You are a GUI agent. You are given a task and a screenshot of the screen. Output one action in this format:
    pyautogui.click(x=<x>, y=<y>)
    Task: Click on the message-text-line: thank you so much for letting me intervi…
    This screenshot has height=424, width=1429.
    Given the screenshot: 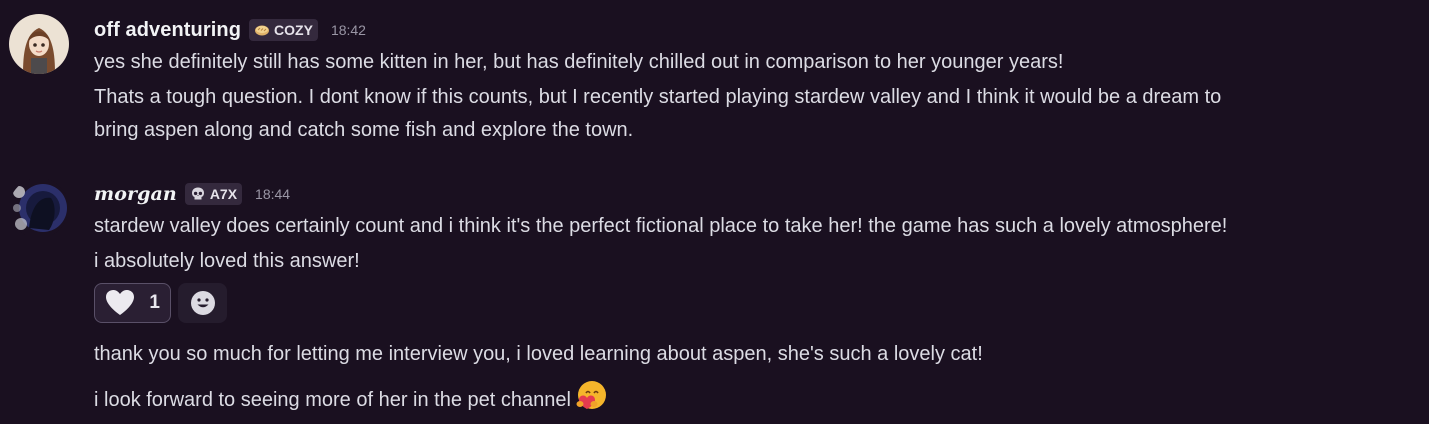 What is the action you would take?
    pyautogui.click(x=538, y=354)
    